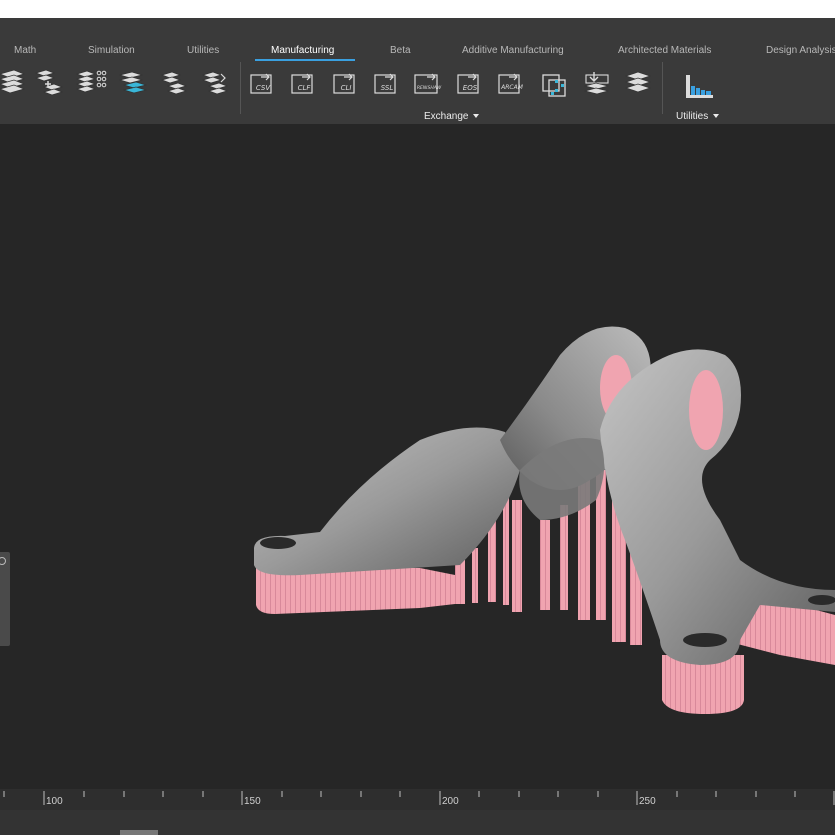  I want to click on ruler-label: 100, so click(54, 801).